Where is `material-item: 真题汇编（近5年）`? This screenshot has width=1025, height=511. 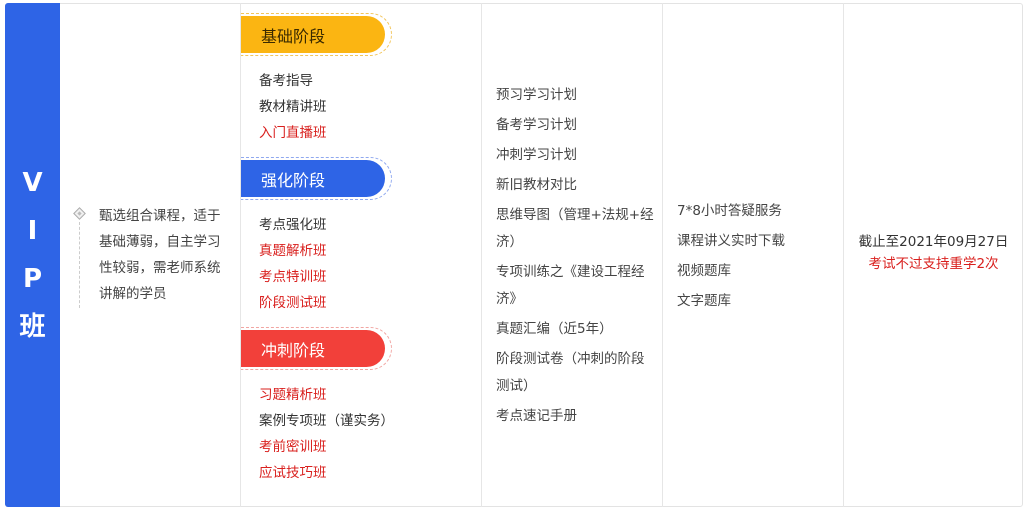 material-item: 真题汇编（近5年） is located at coordinates (554, 329).